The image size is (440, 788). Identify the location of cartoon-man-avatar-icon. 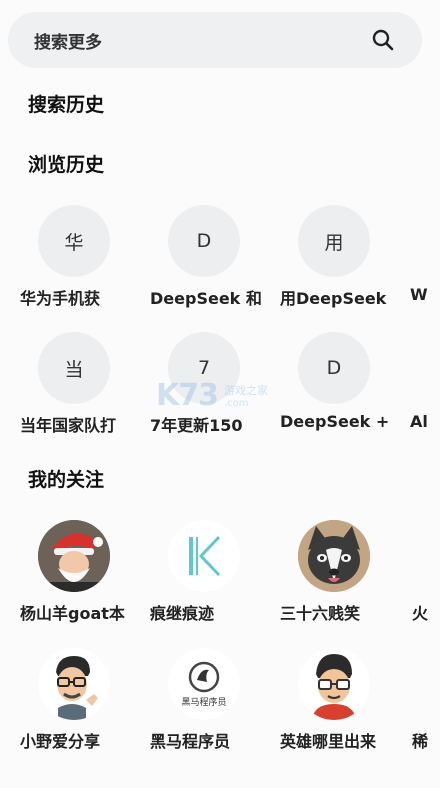
(74, 684).